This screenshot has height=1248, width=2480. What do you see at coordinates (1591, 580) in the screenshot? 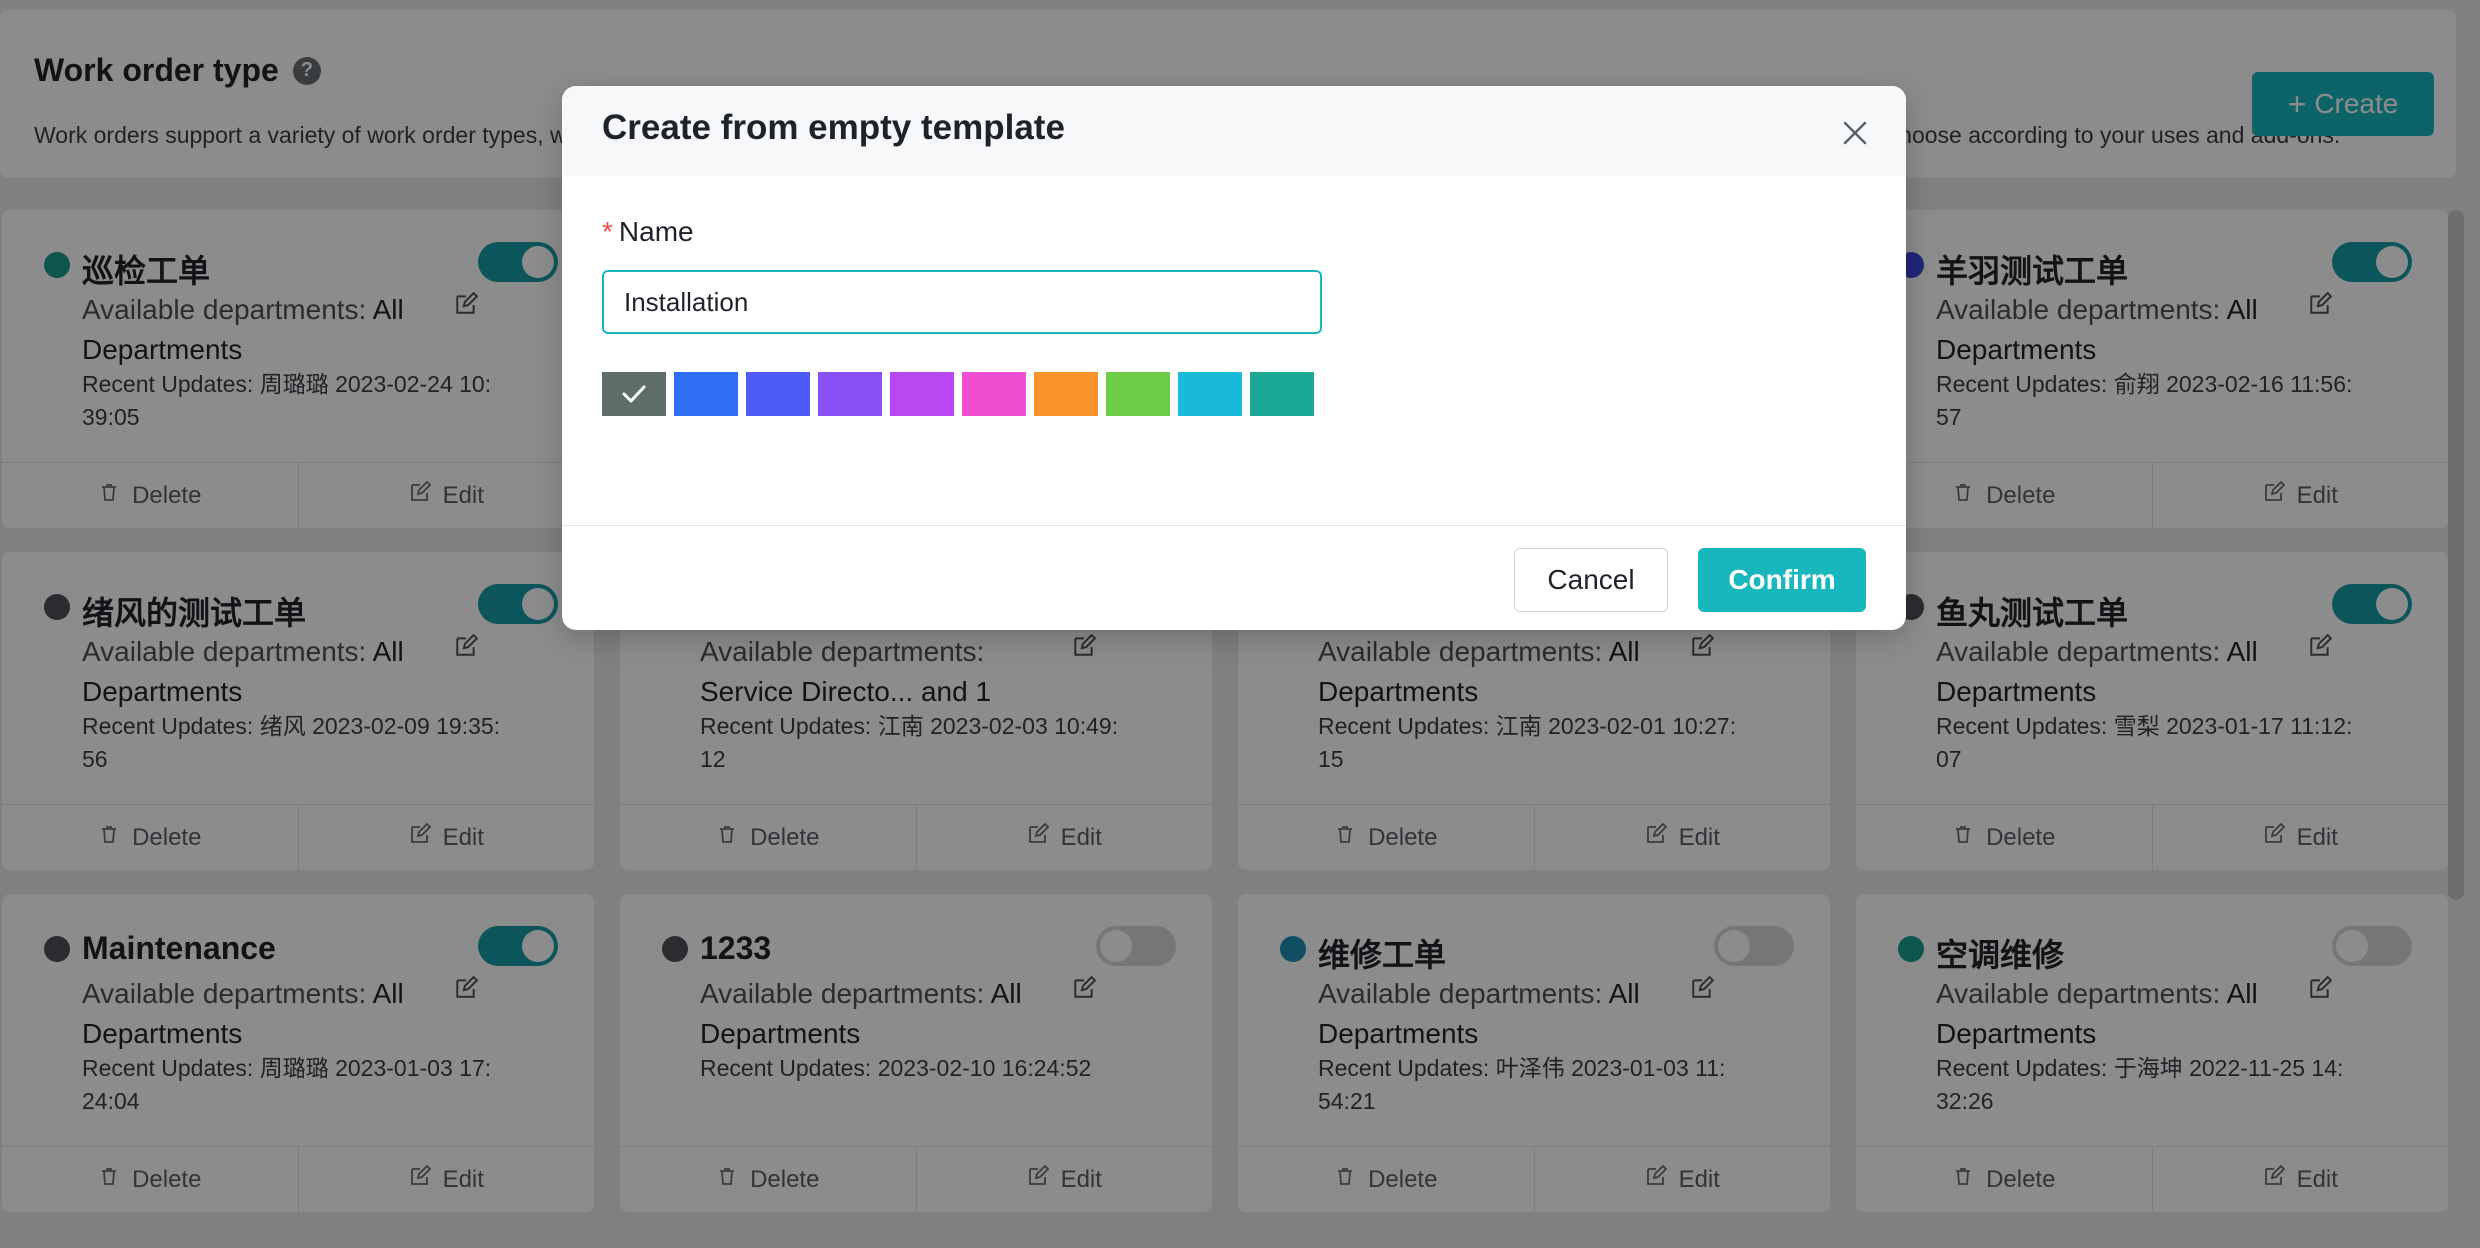
I see `cancel-button: Cancel` at bounding box center [1591, 580].